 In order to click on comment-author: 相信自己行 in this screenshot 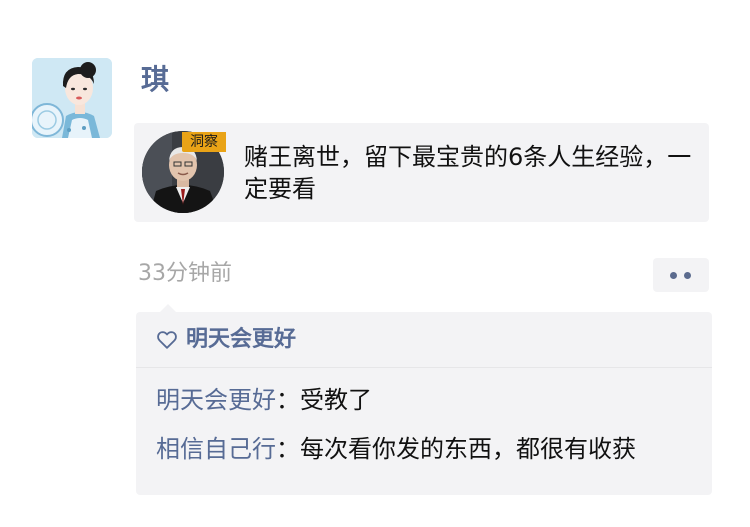, I will do `click(216, 449)`.